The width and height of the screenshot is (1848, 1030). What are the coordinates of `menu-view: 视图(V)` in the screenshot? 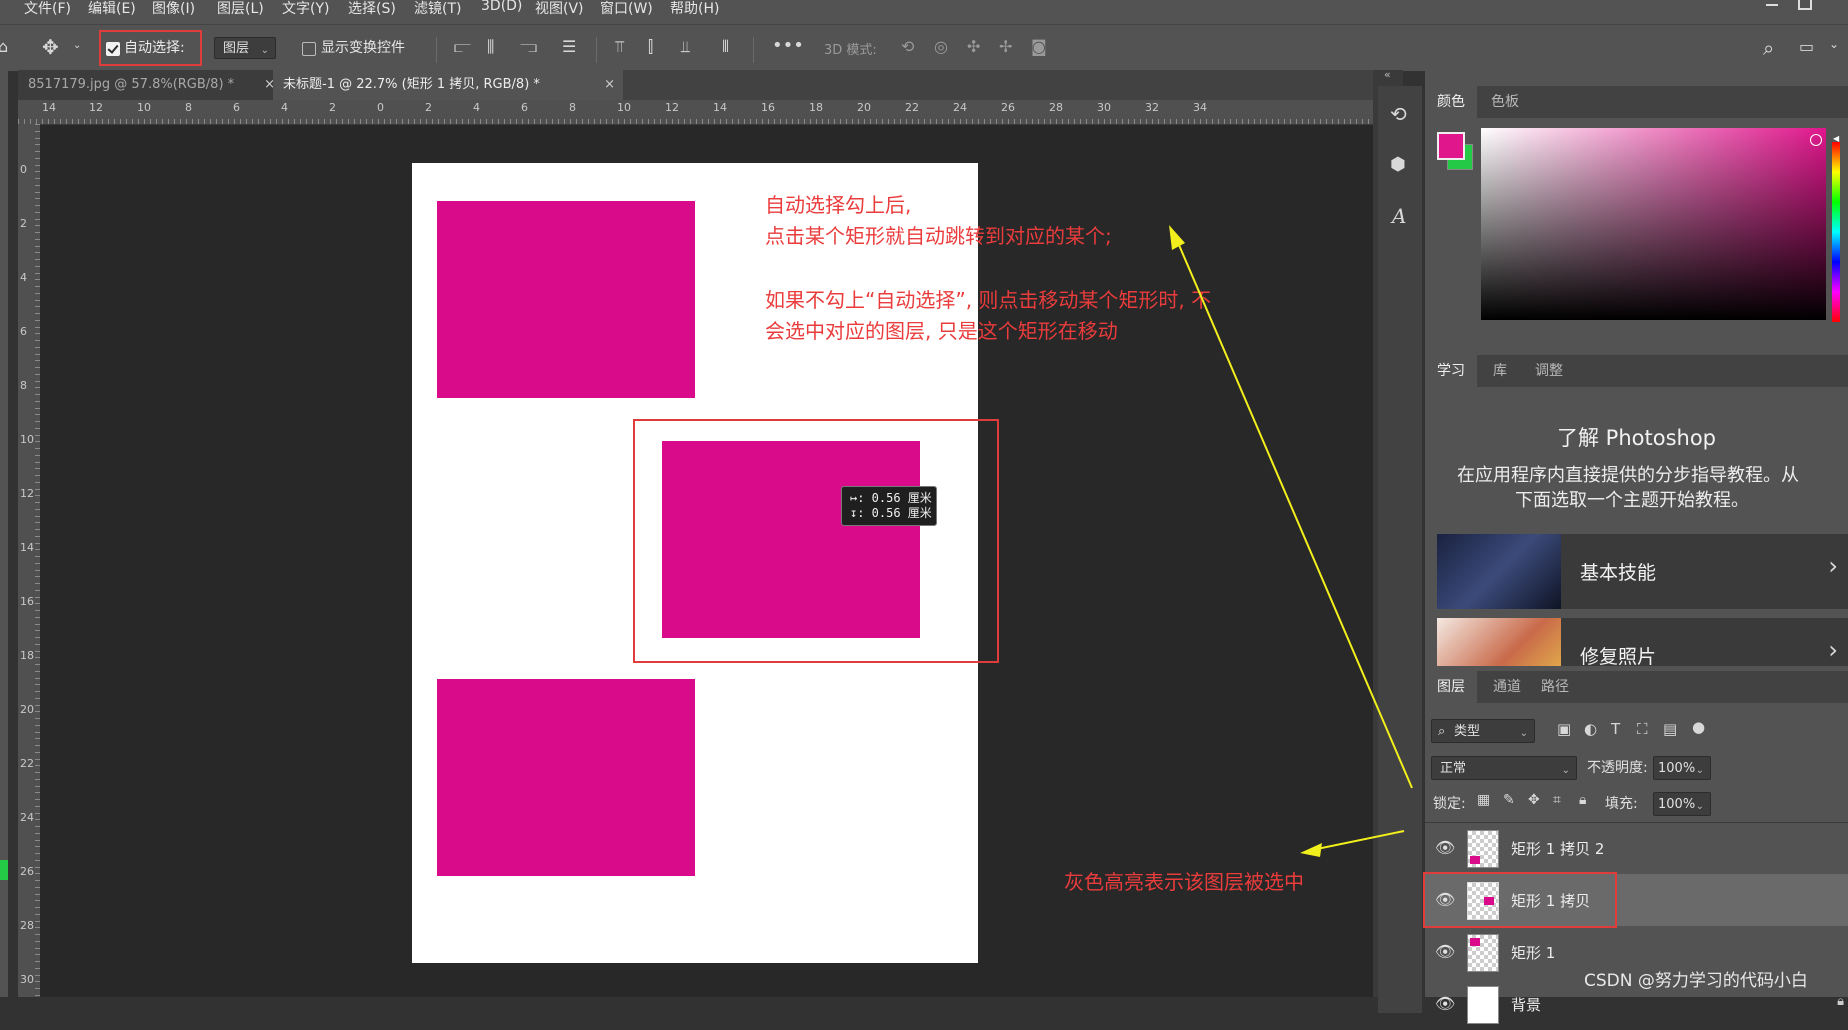 It's located at (559, 9).